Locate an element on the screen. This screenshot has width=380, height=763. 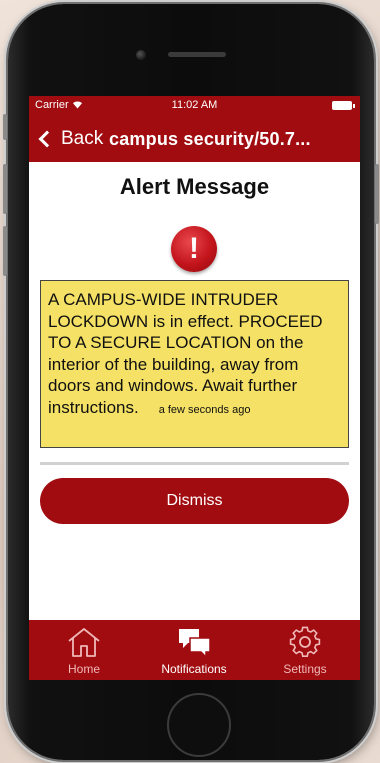
home-icon is located at coordinates (84, 642).